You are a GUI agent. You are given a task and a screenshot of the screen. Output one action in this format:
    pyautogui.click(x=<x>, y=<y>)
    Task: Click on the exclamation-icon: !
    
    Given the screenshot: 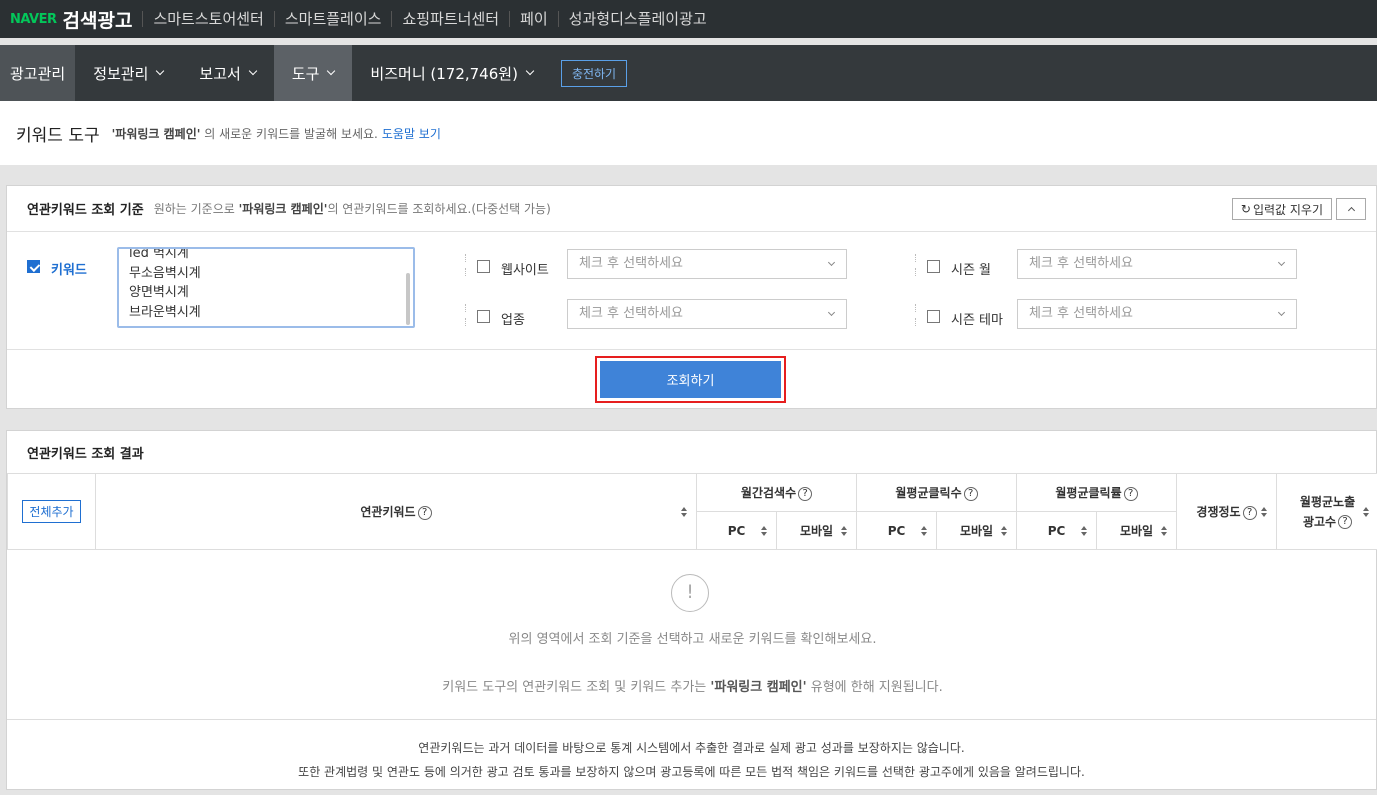 What is the action you would take?
    pyautogui.click(x=690, y=593)
    